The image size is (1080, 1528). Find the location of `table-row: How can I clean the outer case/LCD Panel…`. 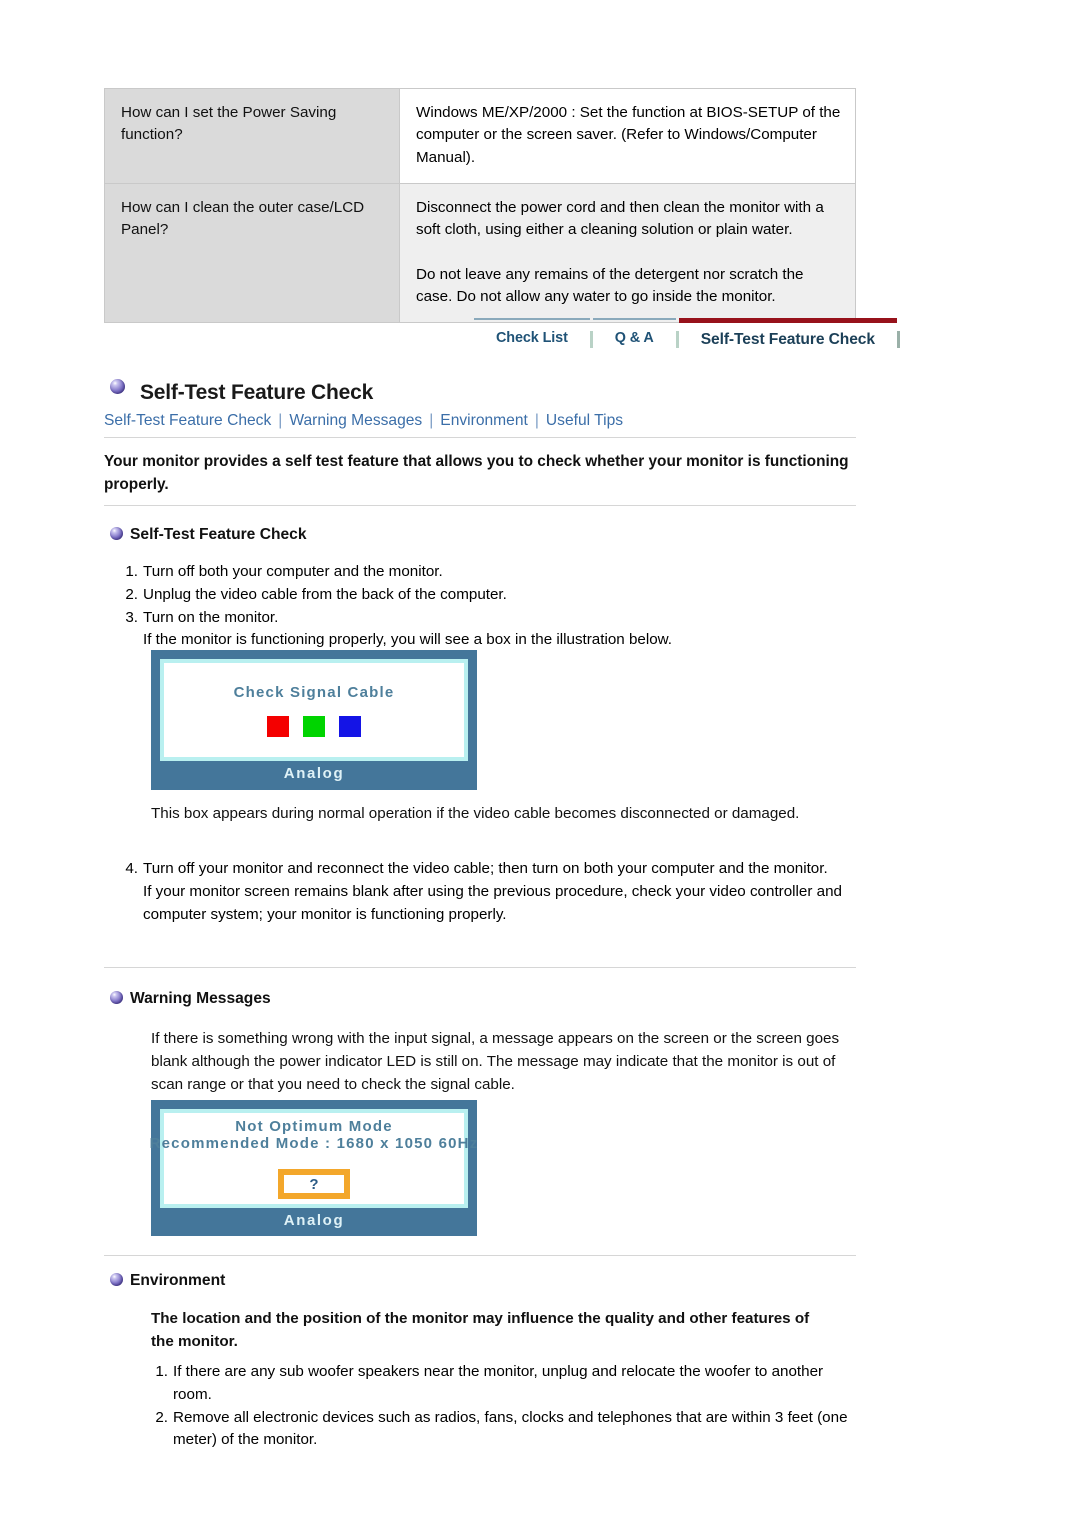

table-row: How can I clean the outer case/LCD Panel… is located at coordinates (480, 253).